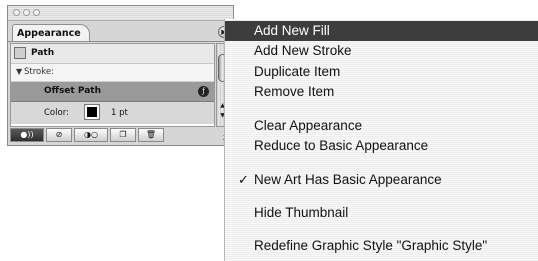 The height and width of the screenshot is (261, 538). What do you see at coordinates (36, 12) in the screenshot?
I see `zoom-dot-icon` at bounding box center [36, 12].